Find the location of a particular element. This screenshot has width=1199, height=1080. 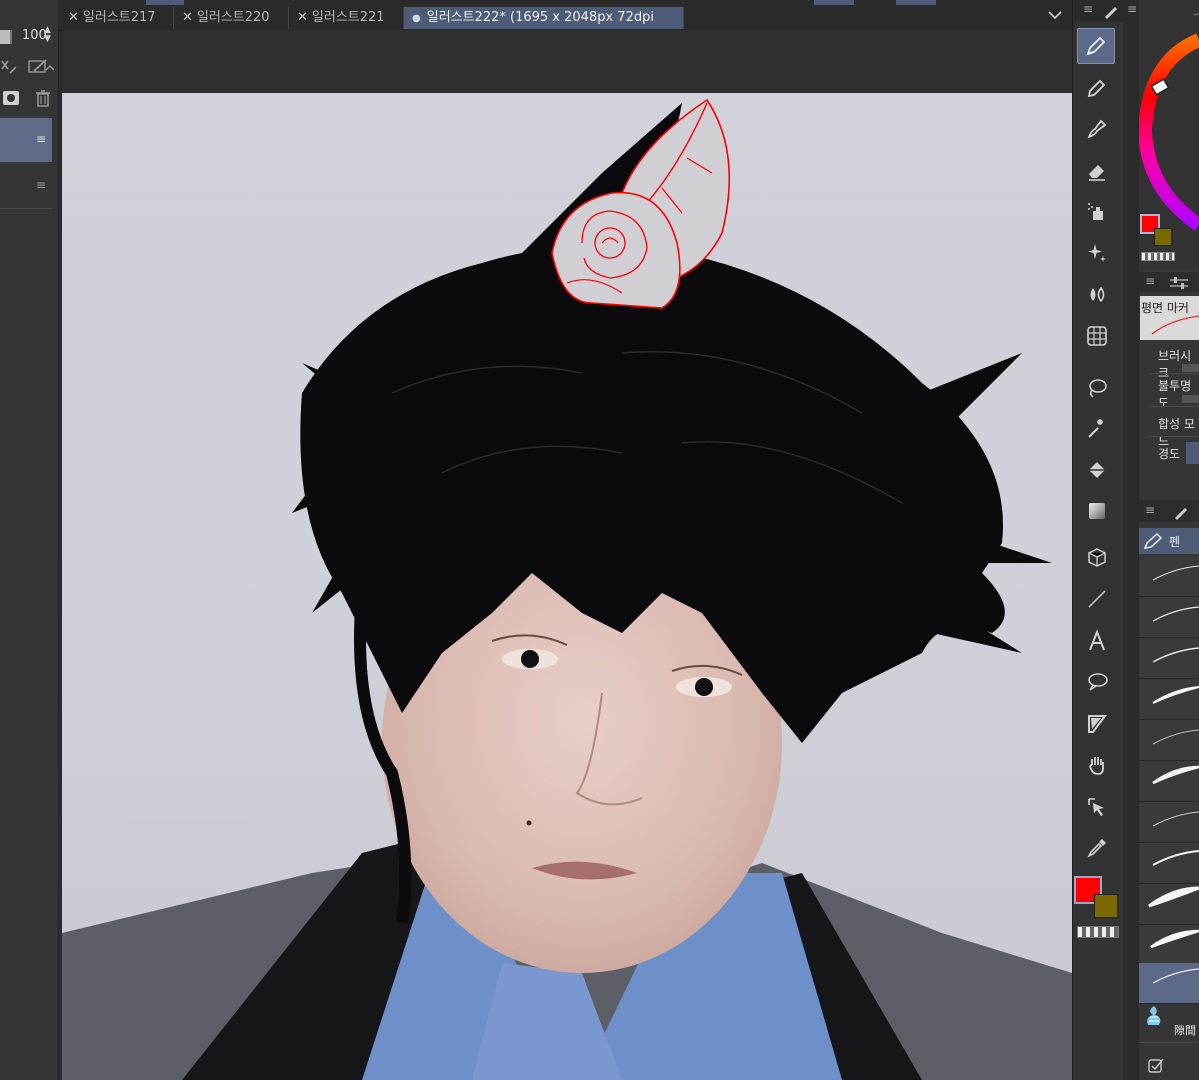

tab-document-active: ●일러스트222* (1695 x 2048px 72dpi 206.0%) is located at coordinates (544, 27).